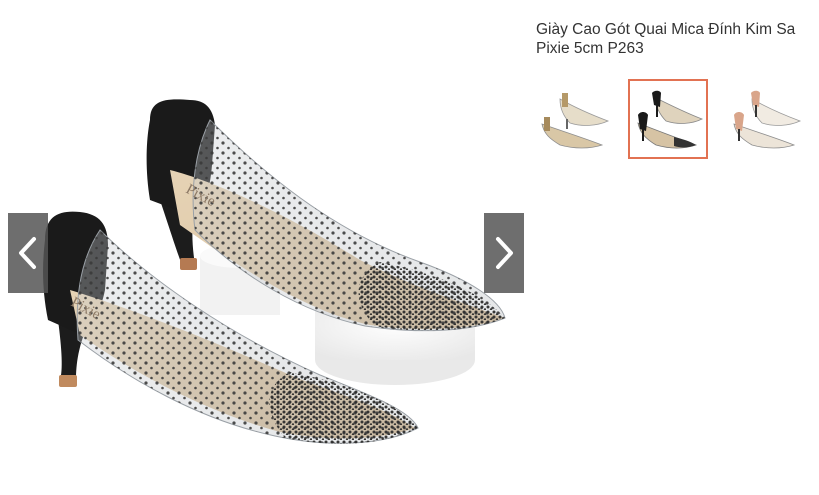 The height and width of the screenshot is (495, 819). I want to click on previous-image-button, so click(28, 253).